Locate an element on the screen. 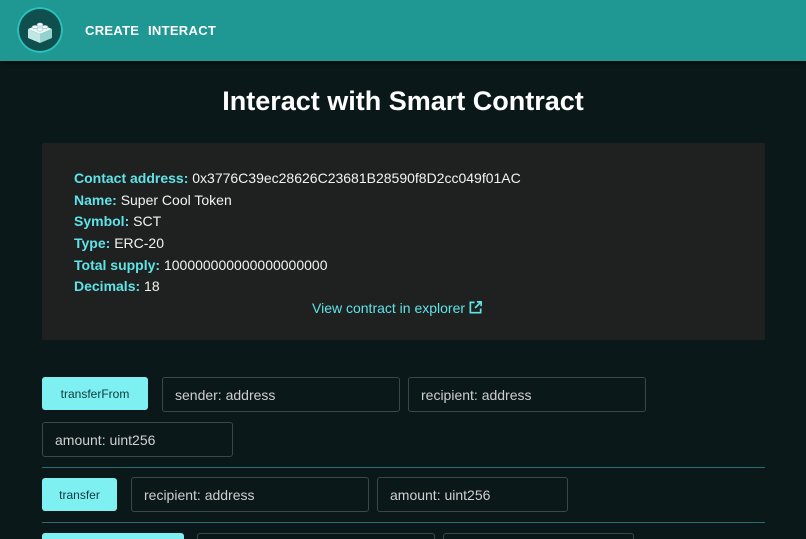 The image size is (806, 539). app-logo is located at coordinates (40, 30).